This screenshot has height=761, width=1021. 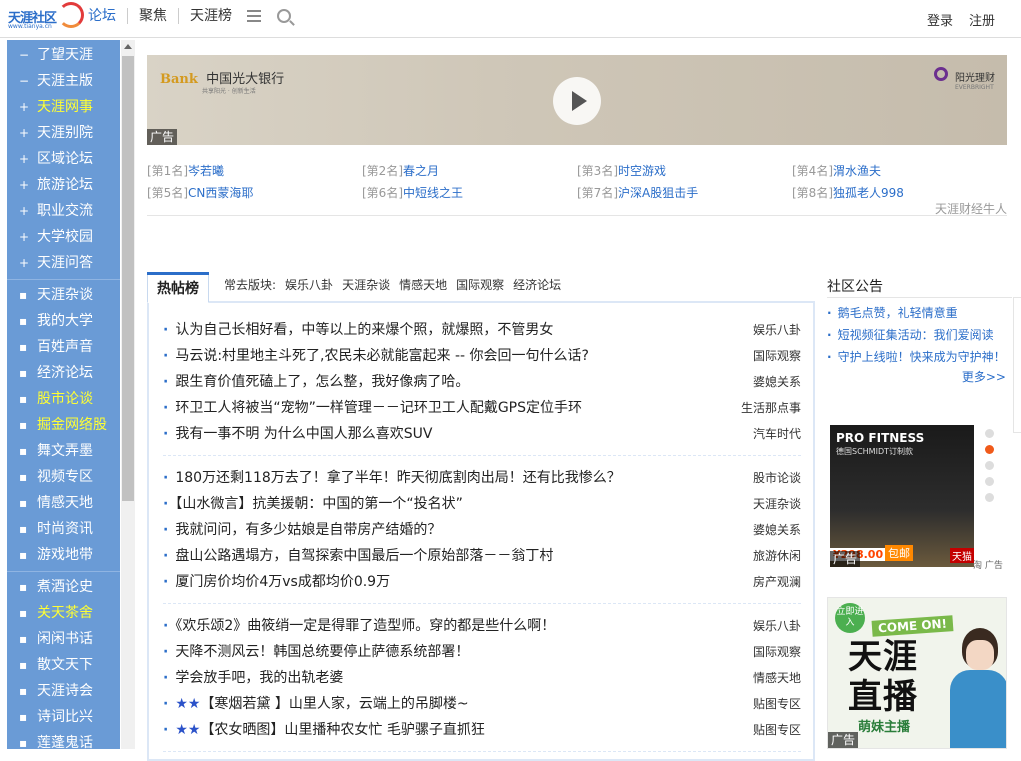 What do you see at coordinates (537, 284) in the screenshot?
I see `frequent-board: 经济论坛` at bounding box center [537, 284].